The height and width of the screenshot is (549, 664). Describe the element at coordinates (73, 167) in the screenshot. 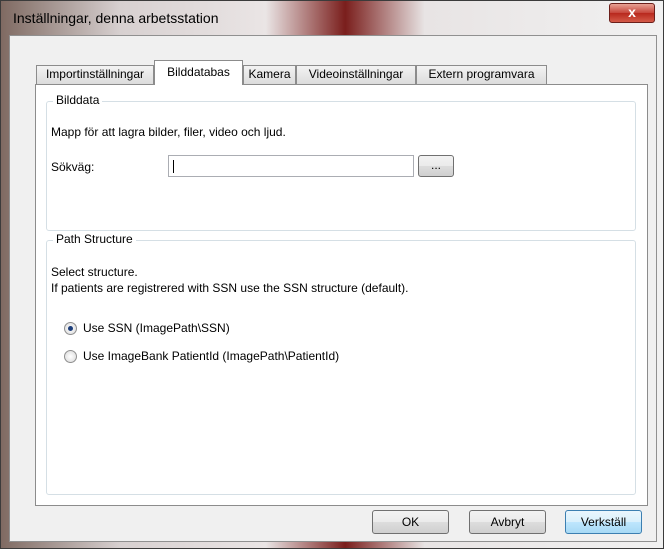

I see `path-label: Sökväg:` at that location.